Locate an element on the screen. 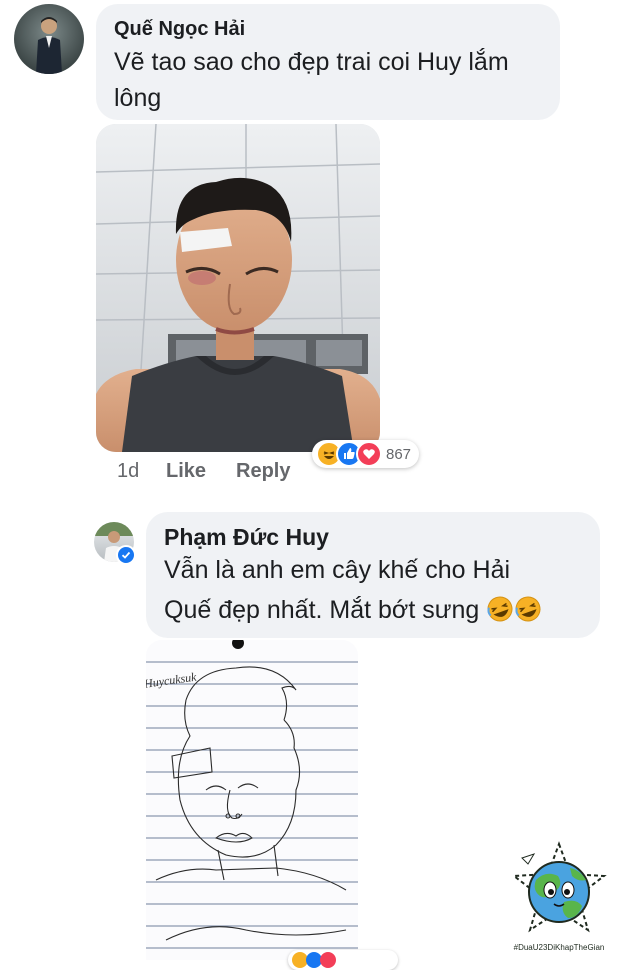  reaction-summary: 867 is located at coordinates (366, 454).